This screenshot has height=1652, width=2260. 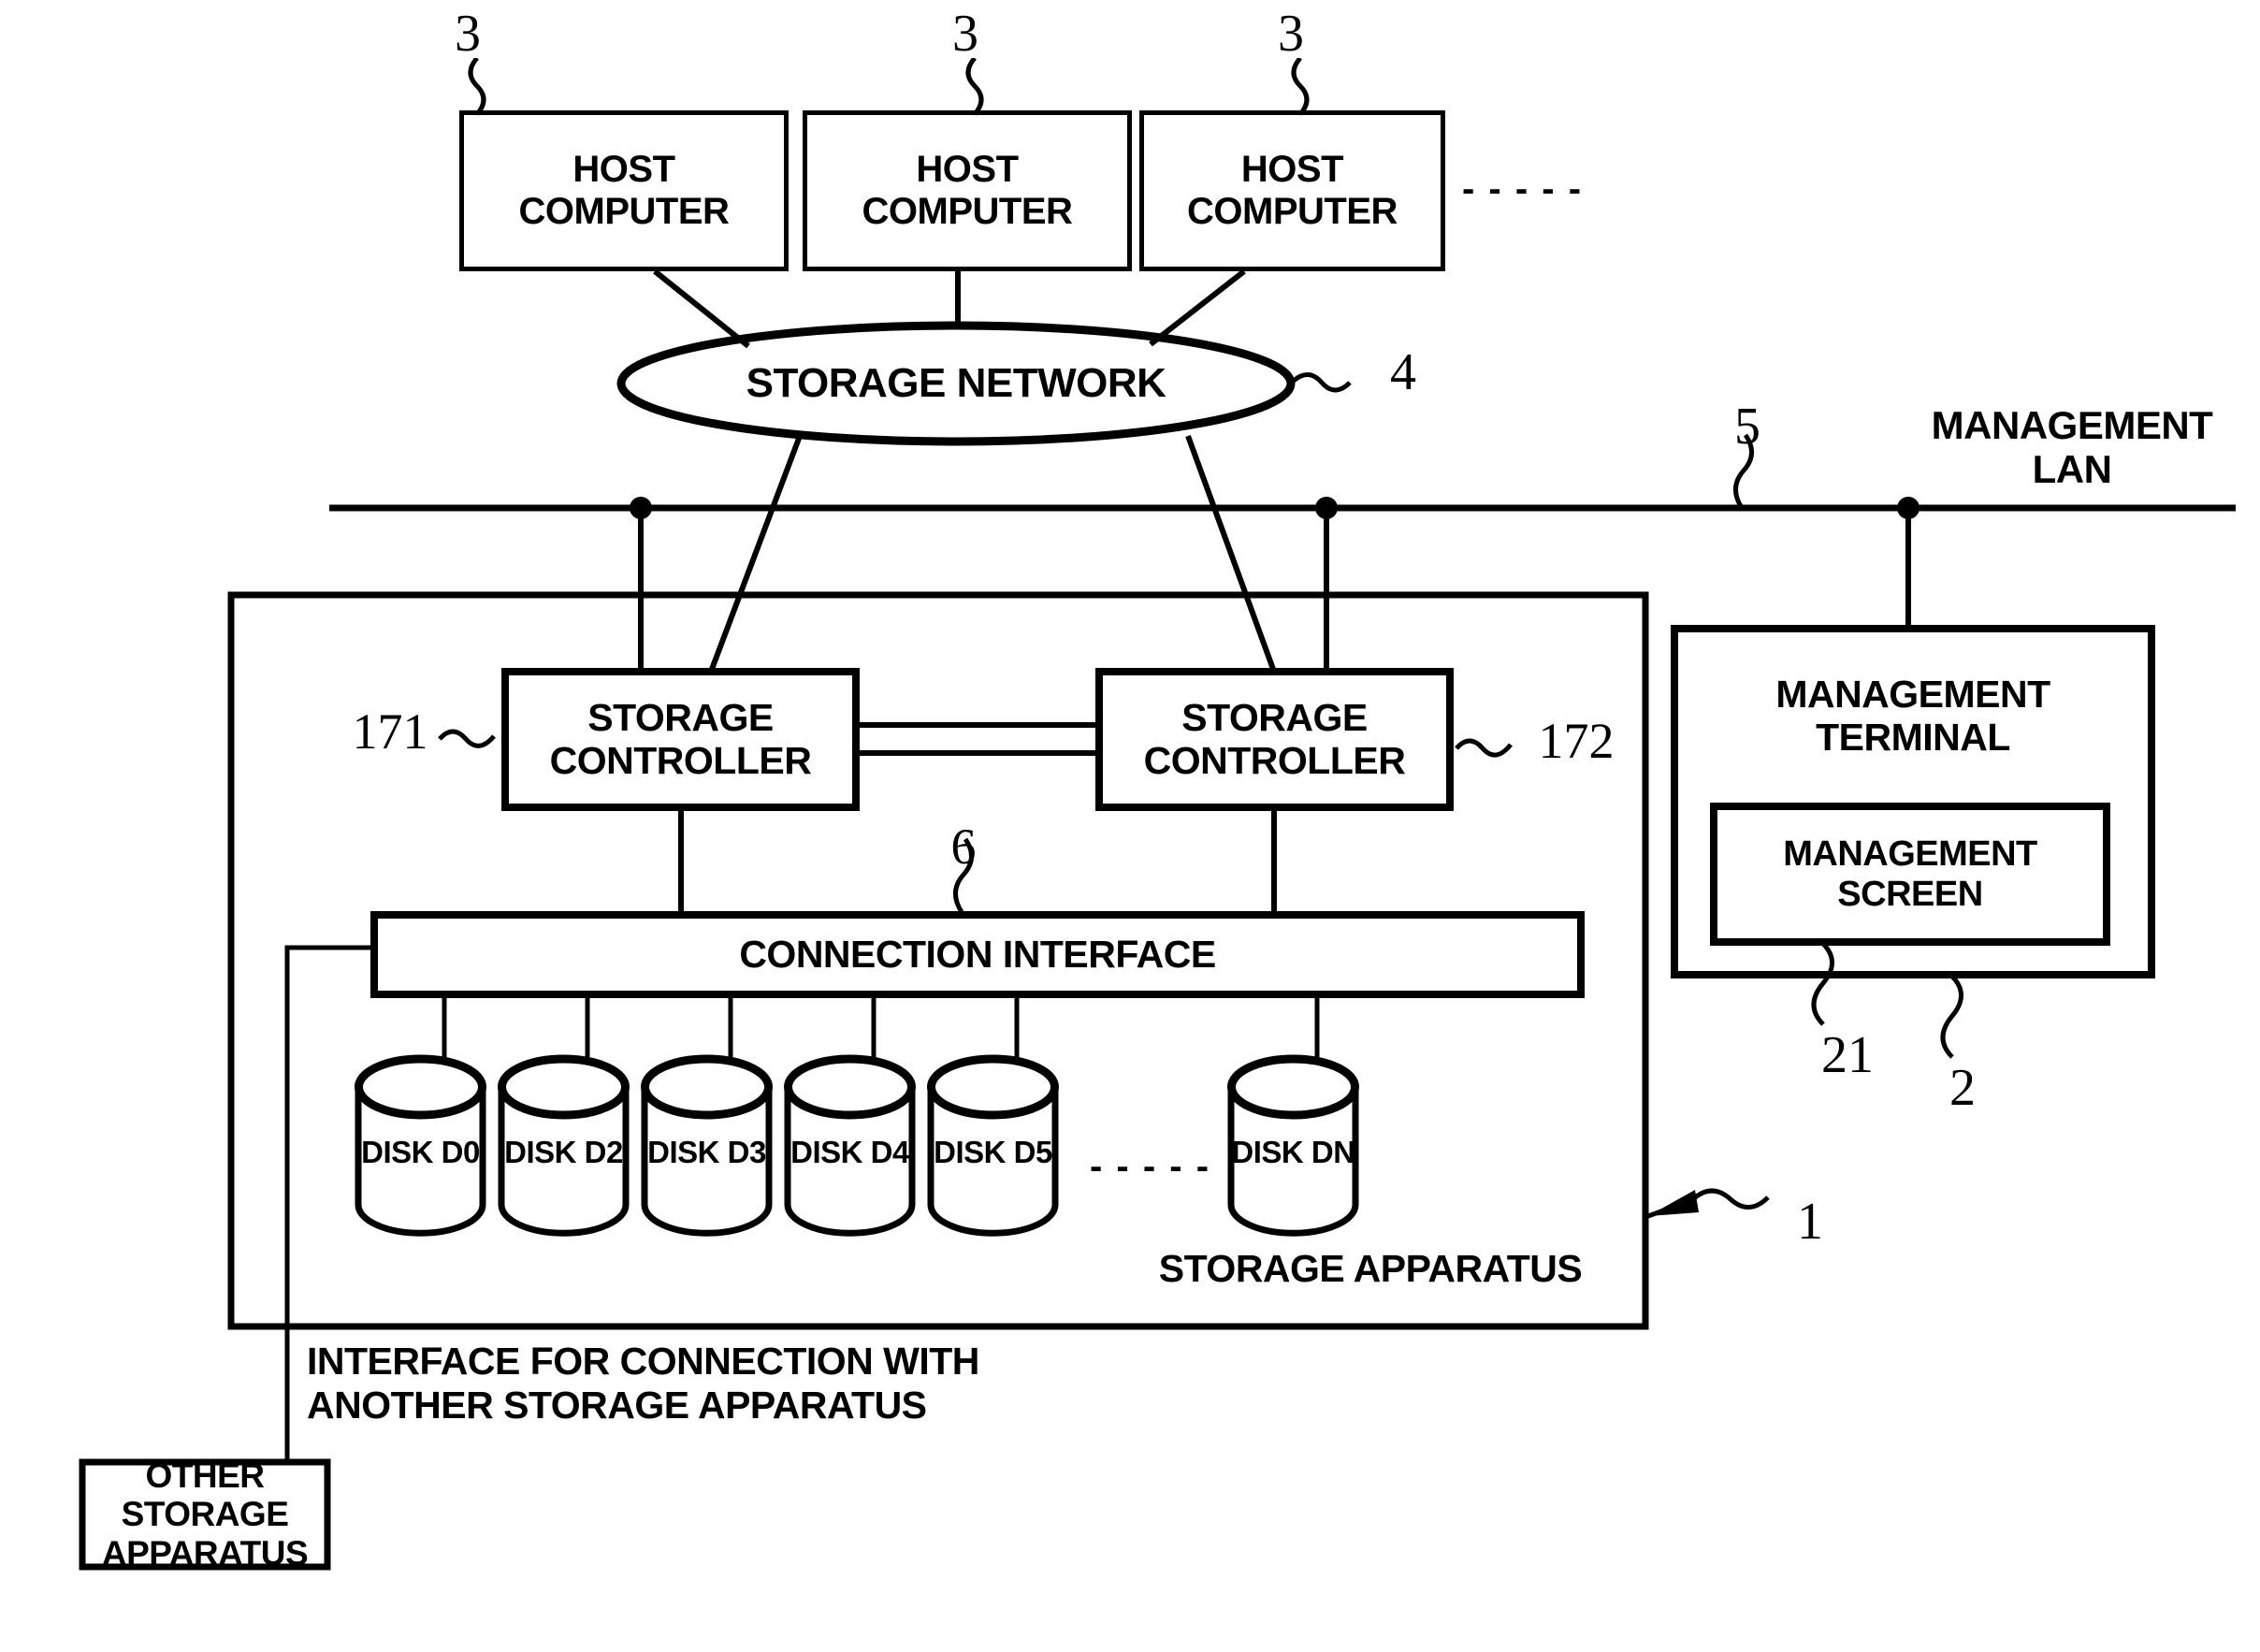 I want to click on ref-label-storage-apparatus: 1, so click(x=1810, y=1222).